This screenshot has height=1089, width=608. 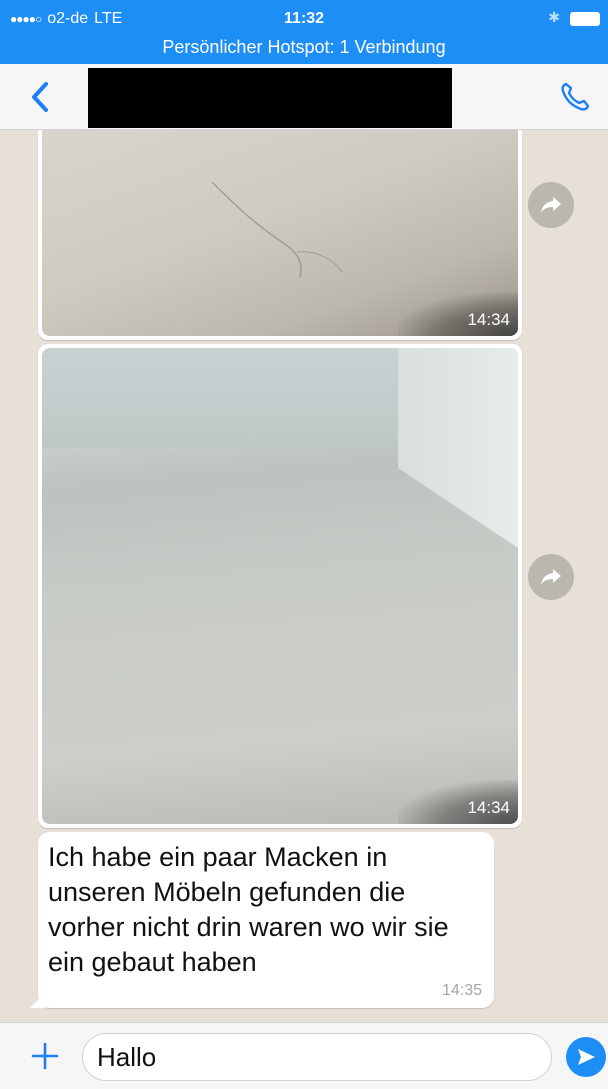 I want to click on photo-wall-scratch: 14:34, so click(x=280, y=233).